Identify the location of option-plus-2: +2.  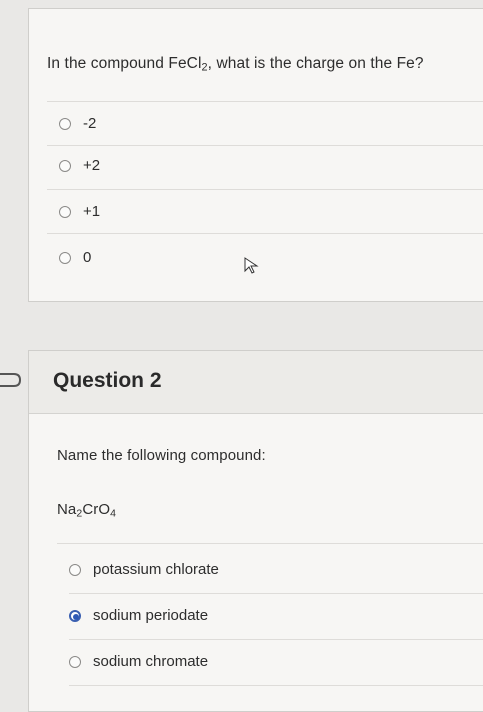
(79, 165).